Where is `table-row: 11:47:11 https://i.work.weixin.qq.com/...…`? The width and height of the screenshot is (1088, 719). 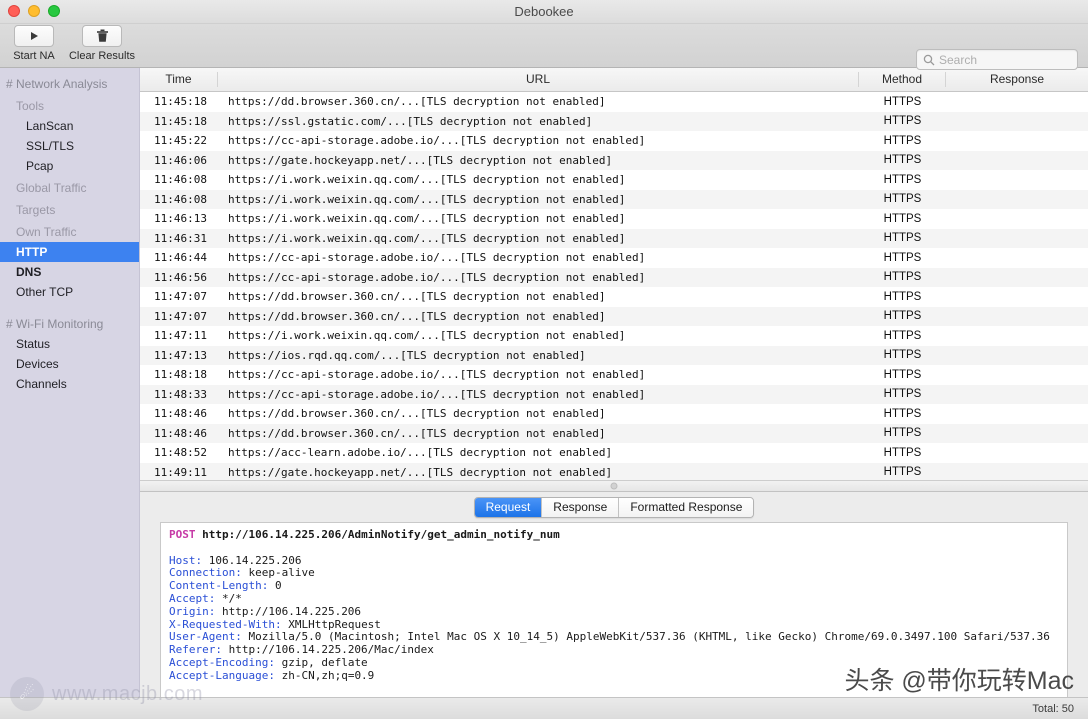 table-row: 11:47:11 https://i.work.weixin.qq.com/...… is located at coordinates (614, 336).